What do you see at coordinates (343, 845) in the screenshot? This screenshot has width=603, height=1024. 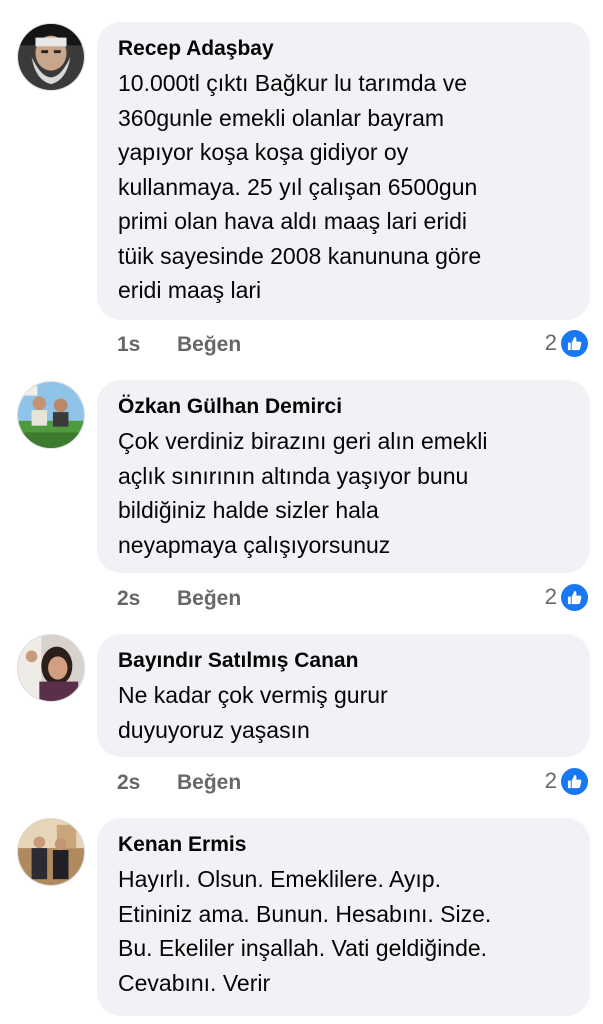 I see `comment-author: Kenan Ermis` at bounding box center [343, 845].